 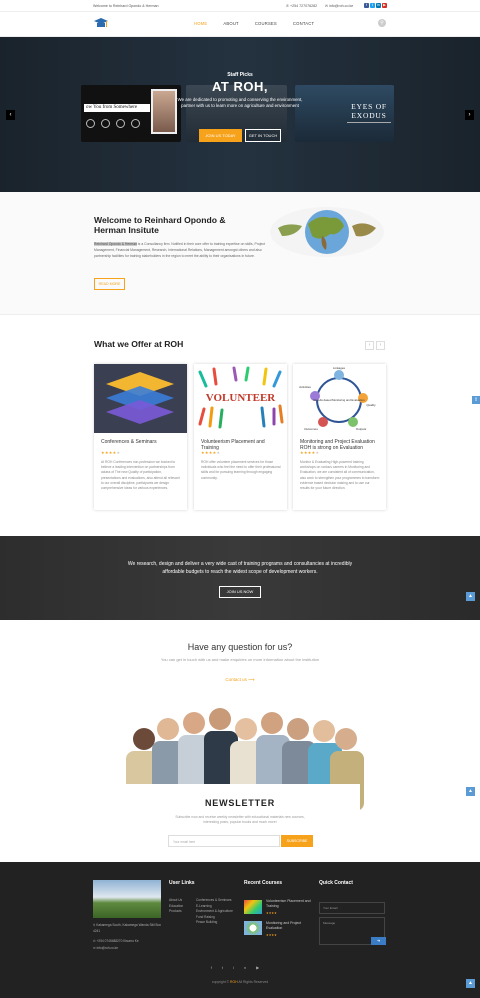 I want to click on slide-movie-1: ow You from Somewhere, so click(x=131, y=113).